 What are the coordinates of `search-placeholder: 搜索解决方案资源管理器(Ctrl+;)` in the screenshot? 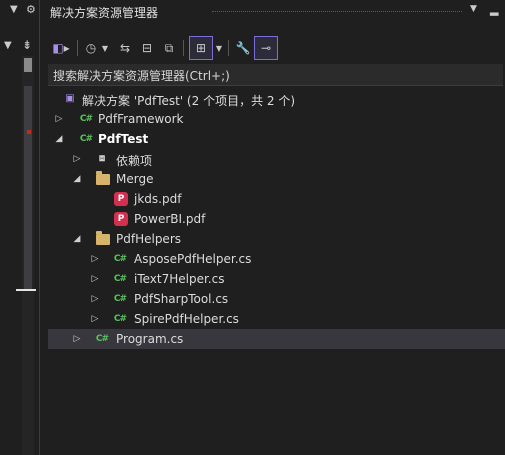 It's located at (141, 76).